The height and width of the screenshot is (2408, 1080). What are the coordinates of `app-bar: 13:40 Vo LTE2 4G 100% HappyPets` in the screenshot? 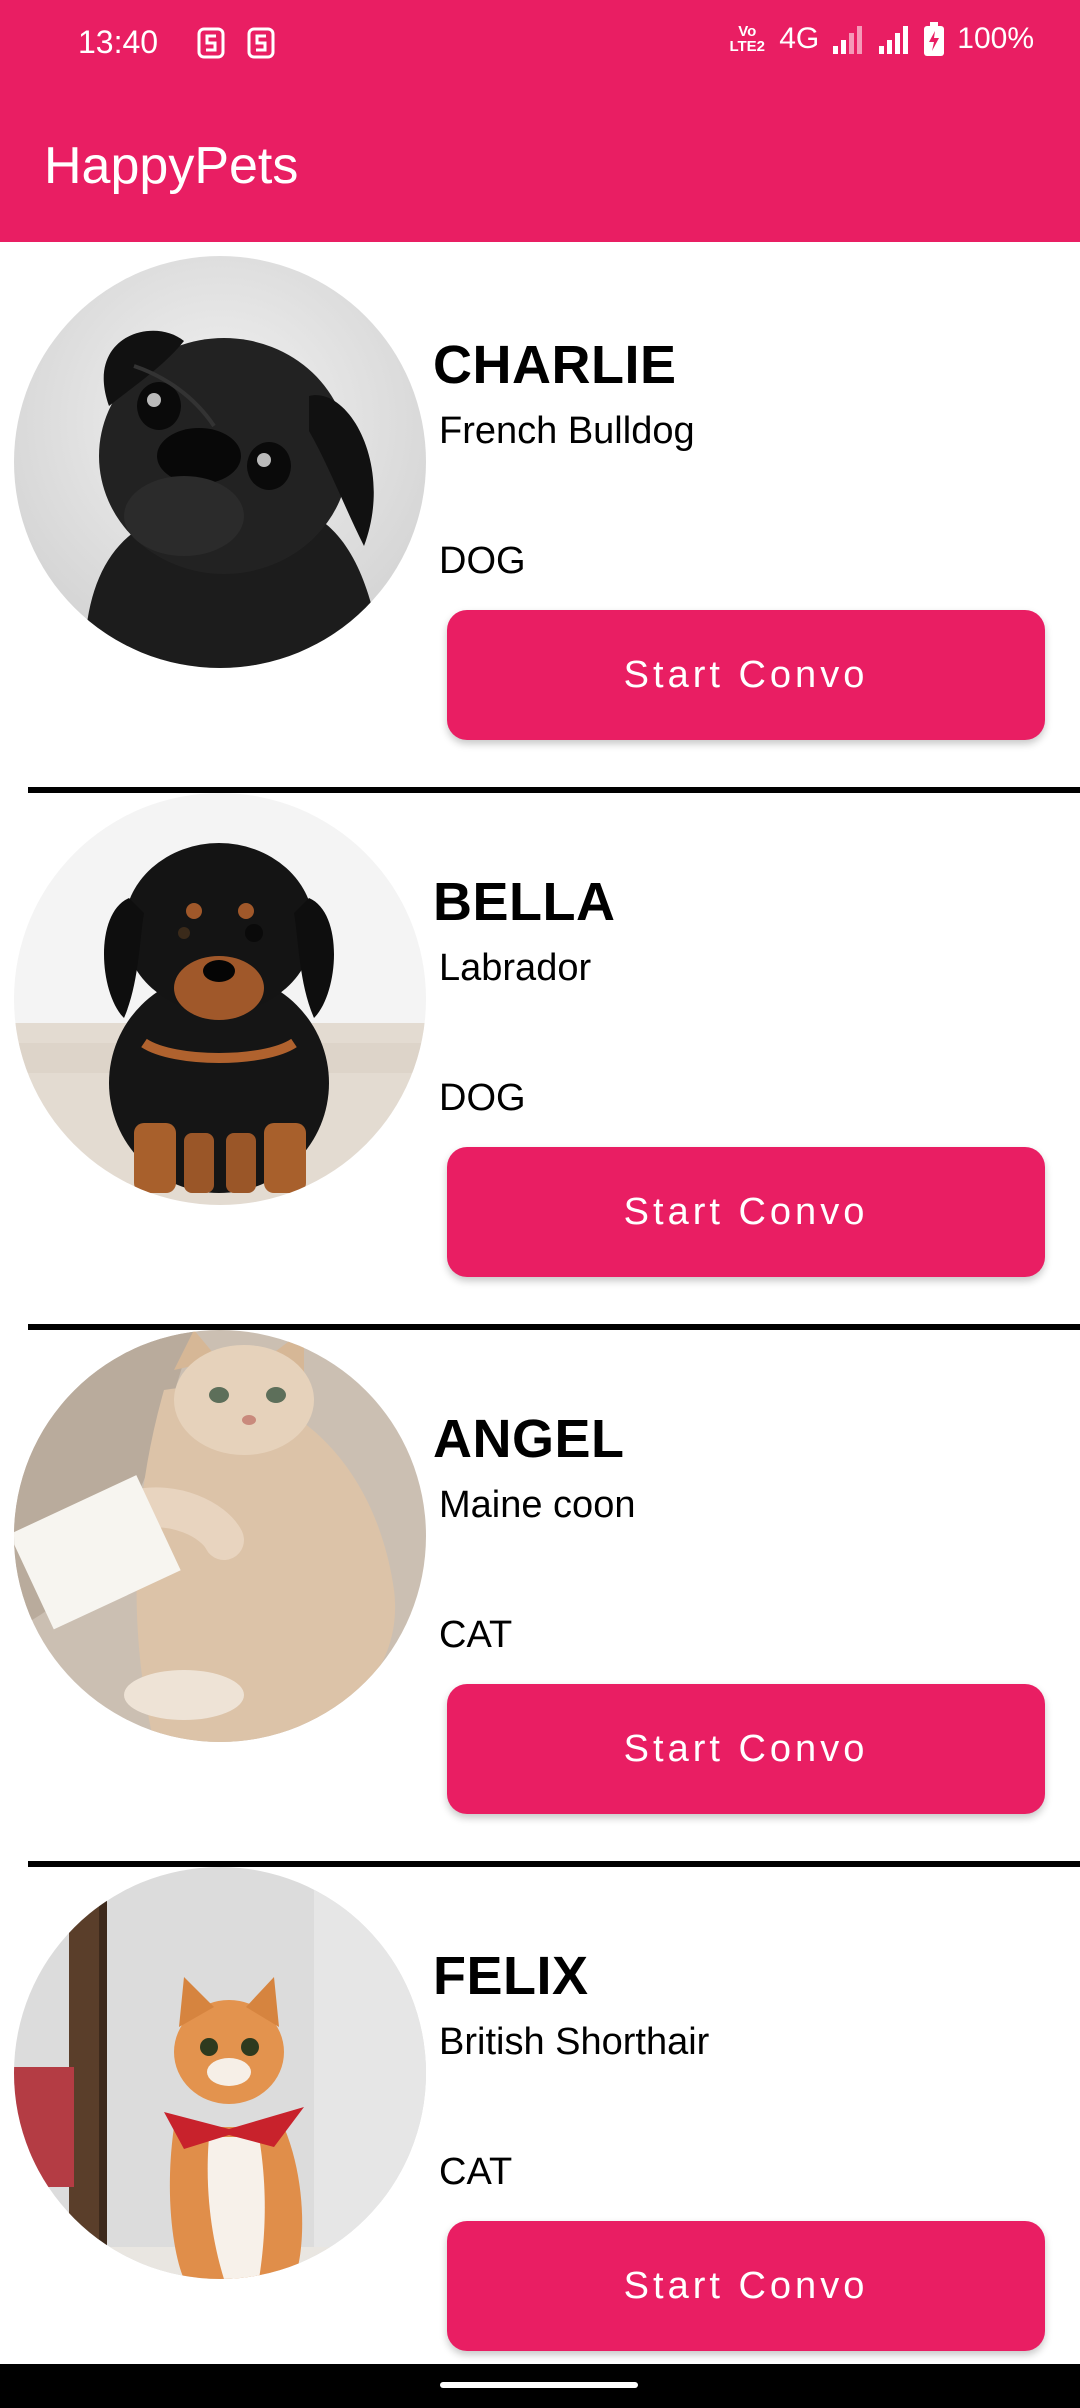 It's located at (540, 121).